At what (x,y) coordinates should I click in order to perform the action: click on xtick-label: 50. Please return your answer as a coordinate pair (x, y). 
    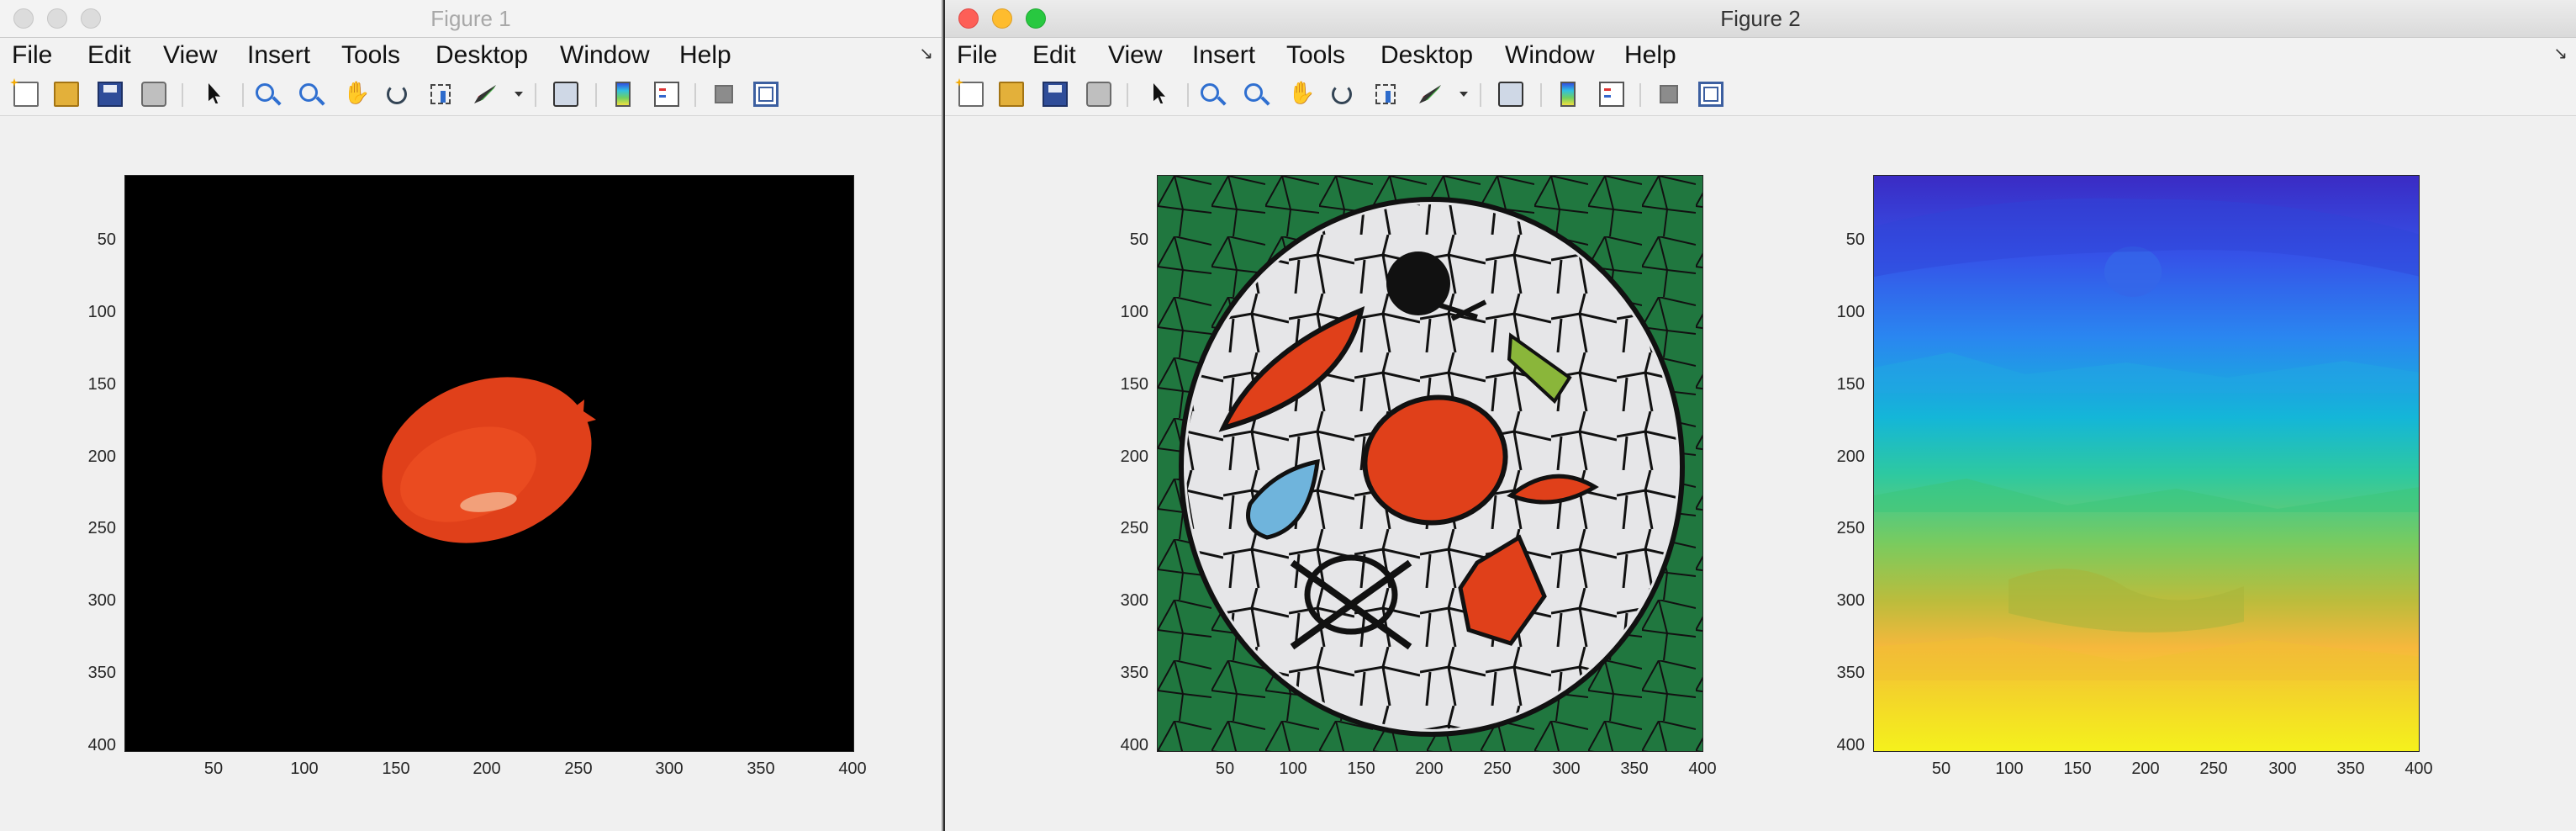
    Looking at the image, I should click on (1225, 769).